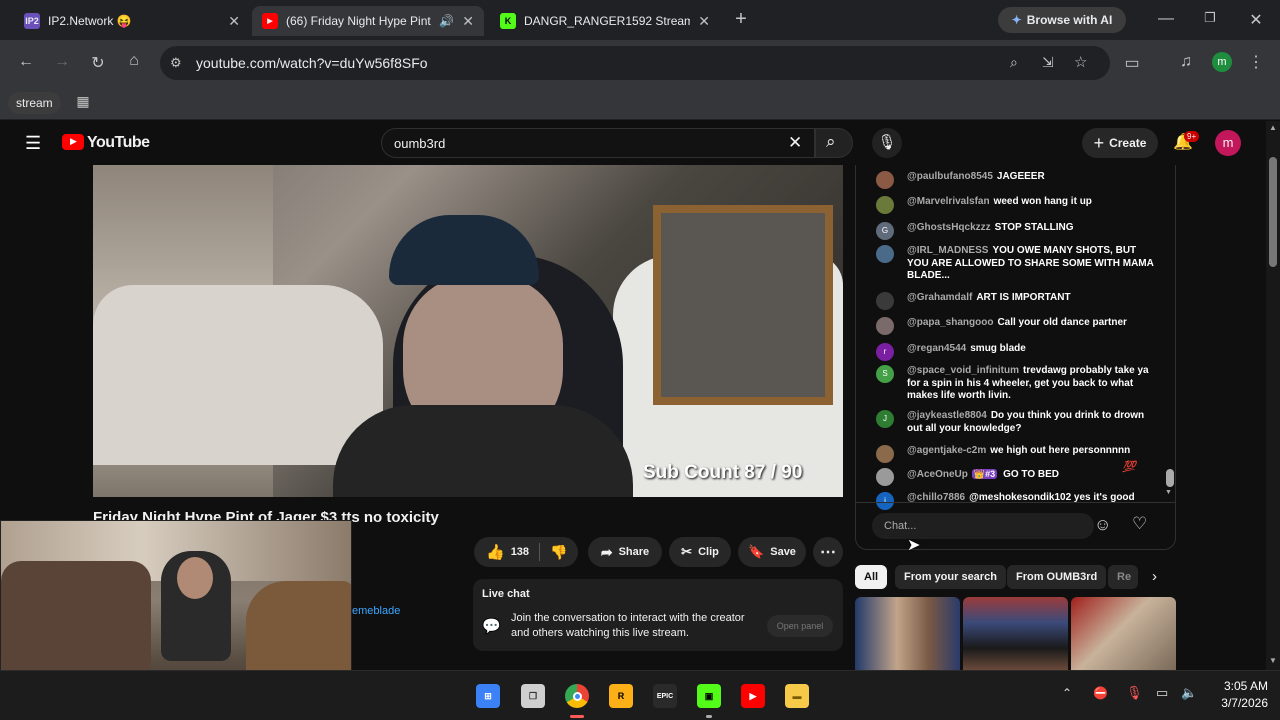 Image resolution: width=1280 pixels, height=720 pixels. Describe the element at coordinates (963, 370) in the screenshot. I see `chat-author-name: @space_void_infinitum` at that location.